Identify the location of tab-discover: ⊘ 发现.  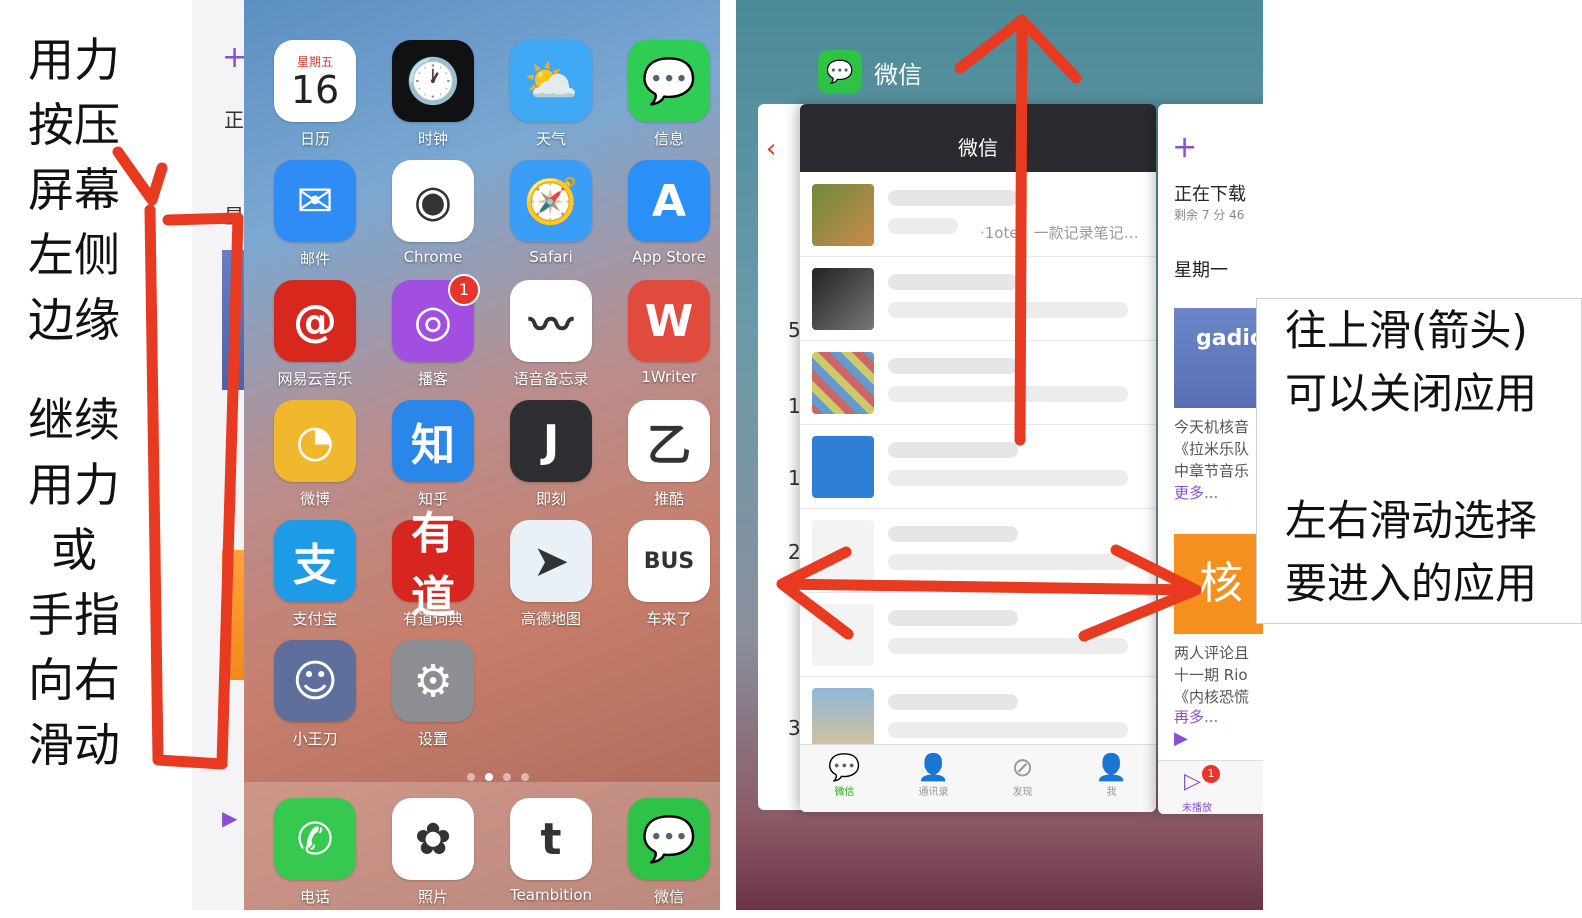
(1022, 778).